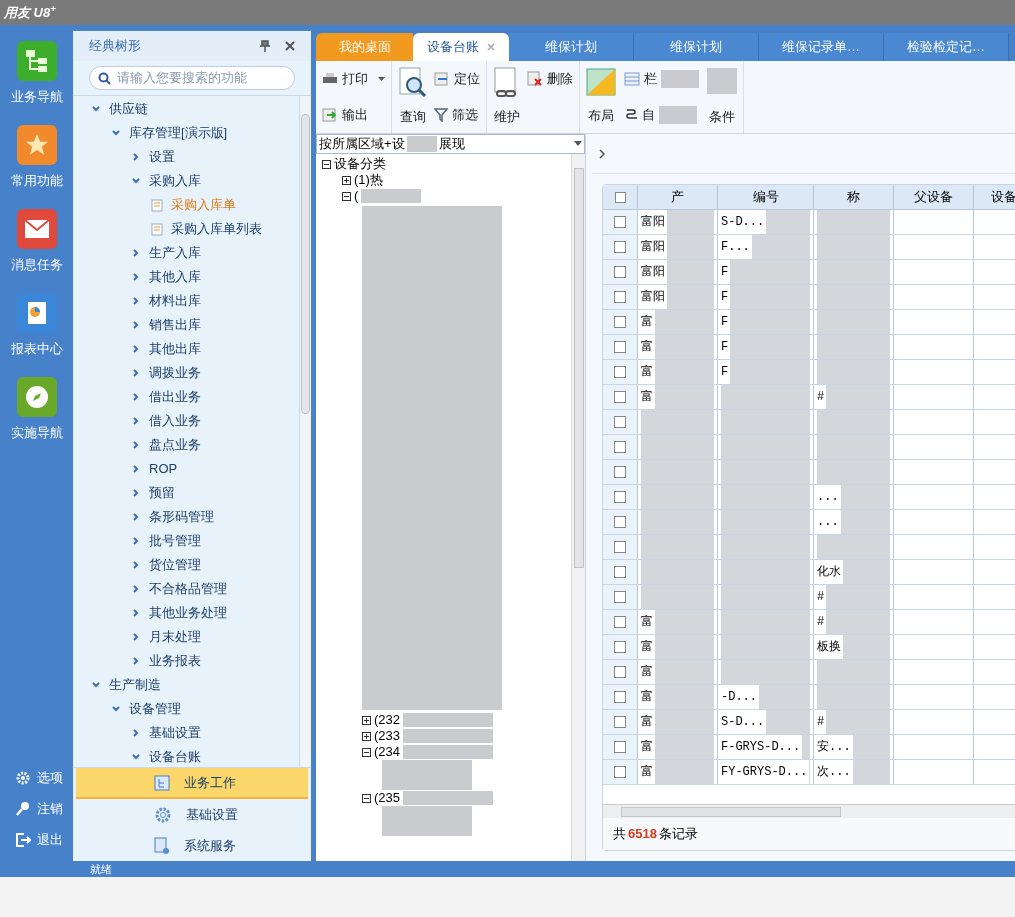 This screenshot has height=917, width=1015. What do you see at coordinates (36, 241) in the screenshot?
I see `nav-button: 消息任务` at bounding box center [36, 241].